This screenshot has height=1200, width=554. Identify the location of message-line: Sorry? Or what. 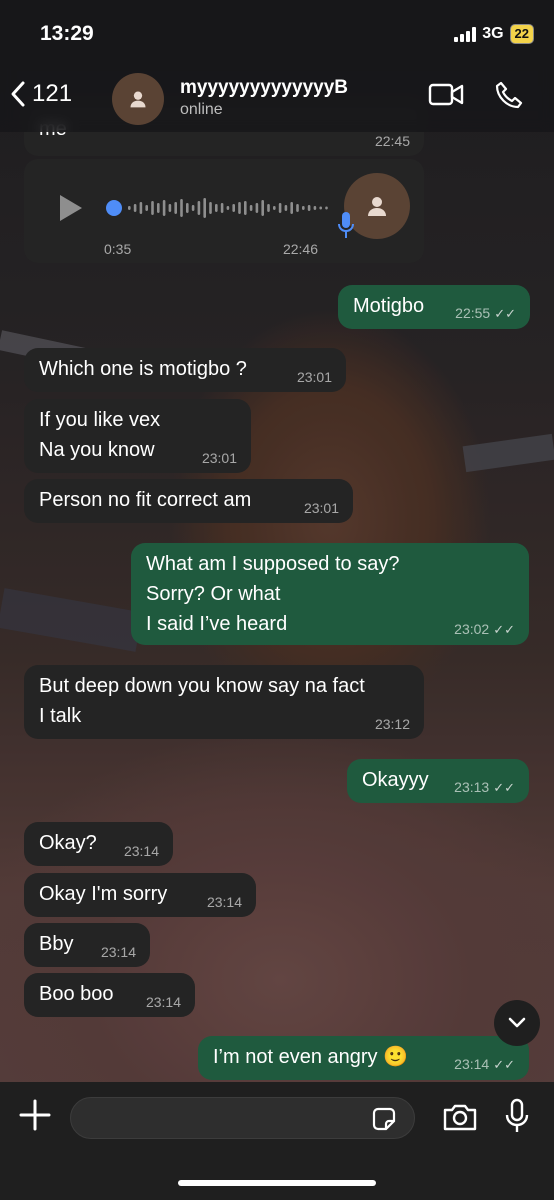
(213, 594).